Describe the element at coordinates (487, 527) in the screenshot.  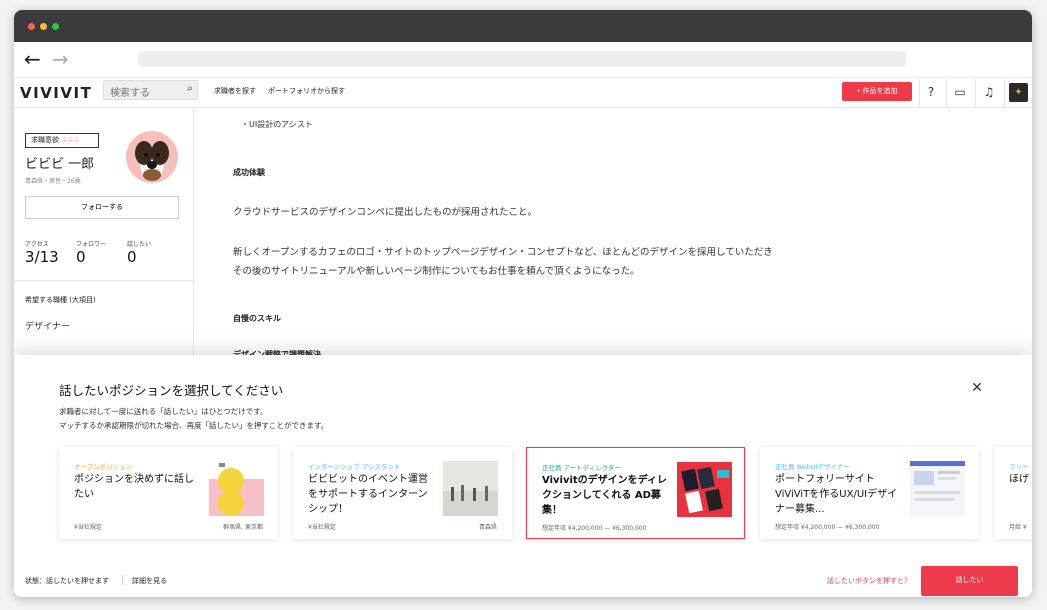
I see `card-location: 青森県` at that location.